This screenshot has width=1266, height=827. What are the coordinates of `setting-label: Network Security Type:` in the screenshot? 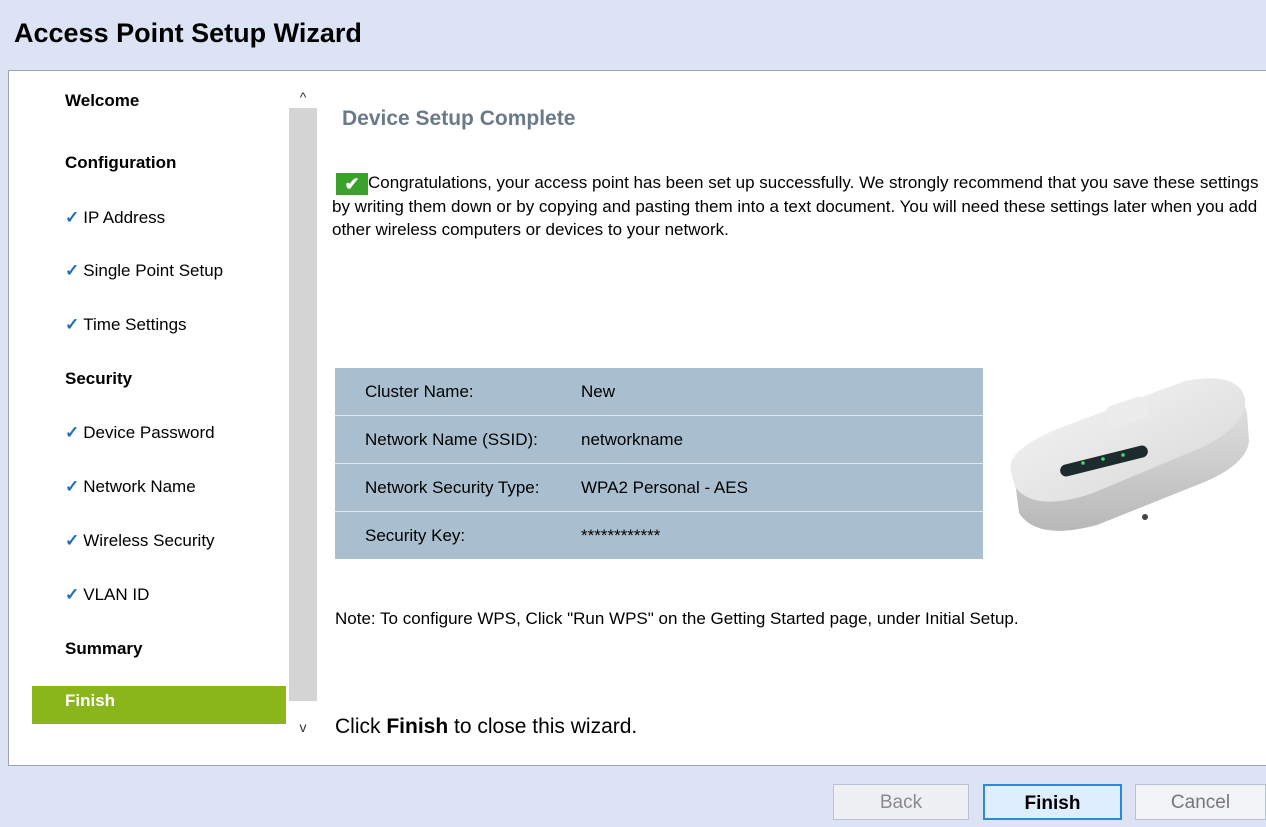 It's located at (458, 487).